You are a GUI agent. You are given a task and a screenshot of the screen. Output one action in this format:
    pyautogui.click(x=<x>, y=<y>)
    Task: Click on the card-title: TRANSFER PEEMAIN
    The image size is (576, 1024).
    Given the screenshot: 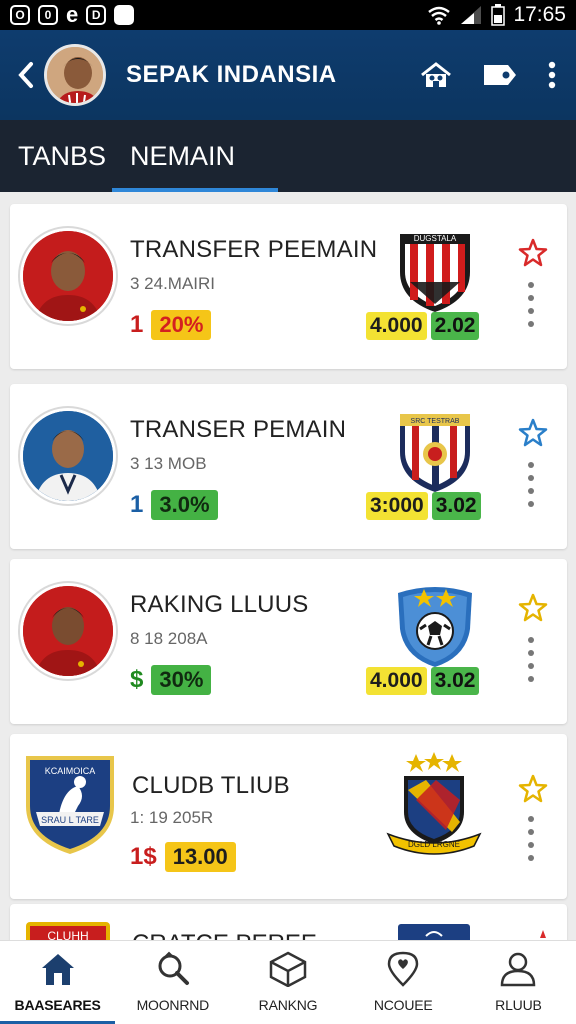 What is the action you would take?
    pyautogui.click(x=254, y=249)
    